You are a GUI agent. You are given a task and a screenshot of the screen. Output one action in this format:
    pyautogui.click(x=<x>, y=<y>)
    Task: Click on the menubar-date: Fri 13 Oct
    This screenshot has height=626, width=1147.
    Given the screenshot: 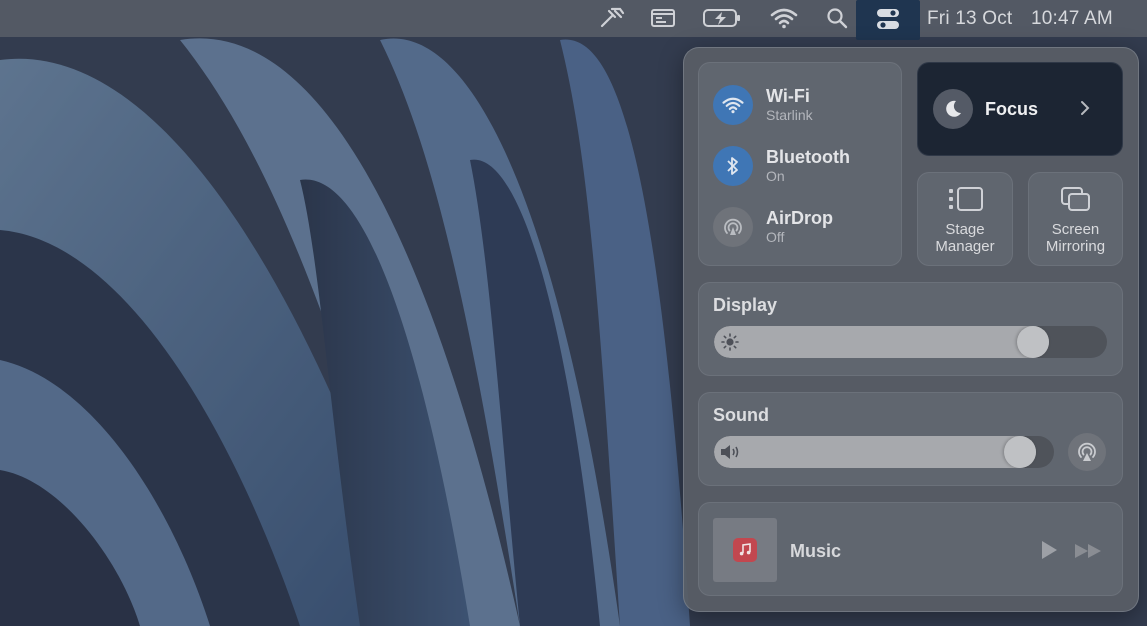 What is the action you would take?
    pyautogui.click(x=969, y=19)
    